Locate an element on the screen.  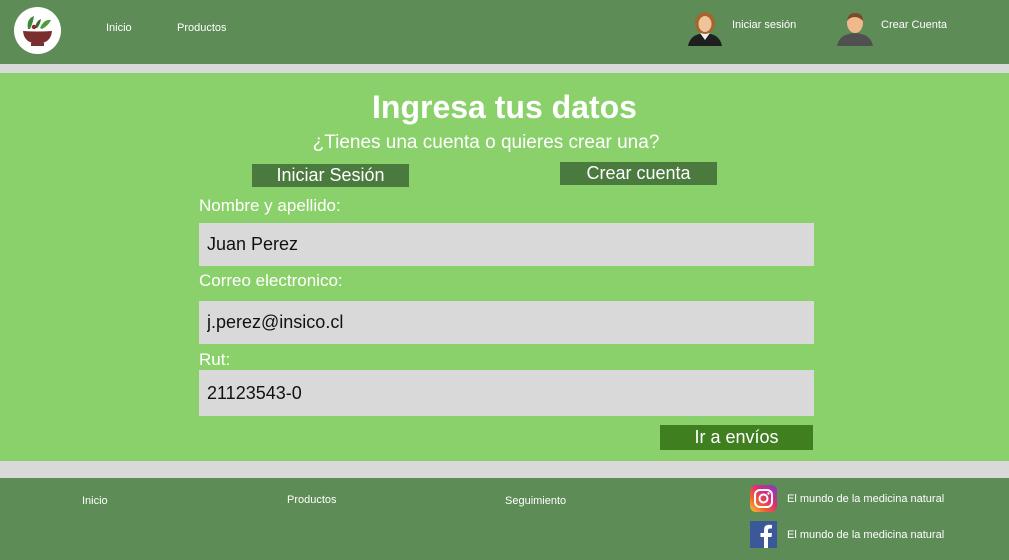
name-field-label: Nombre y apellido: is located at coordinates (270, 205).